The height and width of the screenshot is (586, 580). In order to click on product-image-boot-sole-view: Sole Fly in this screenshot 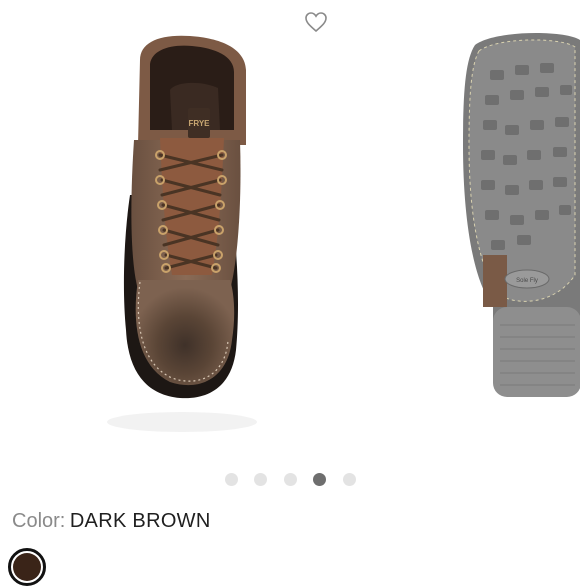, I will do `click(521, 215)`.